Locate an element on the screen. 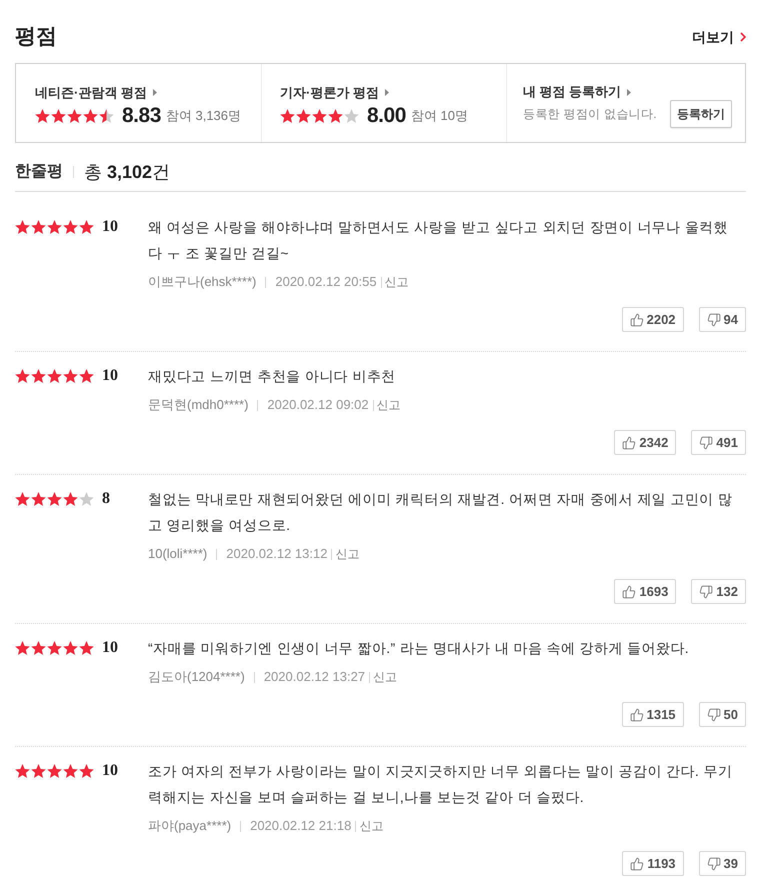 This screenshot has height=884, width=778. reviews-title: 한줄평 is located at coordinates (39, 172).